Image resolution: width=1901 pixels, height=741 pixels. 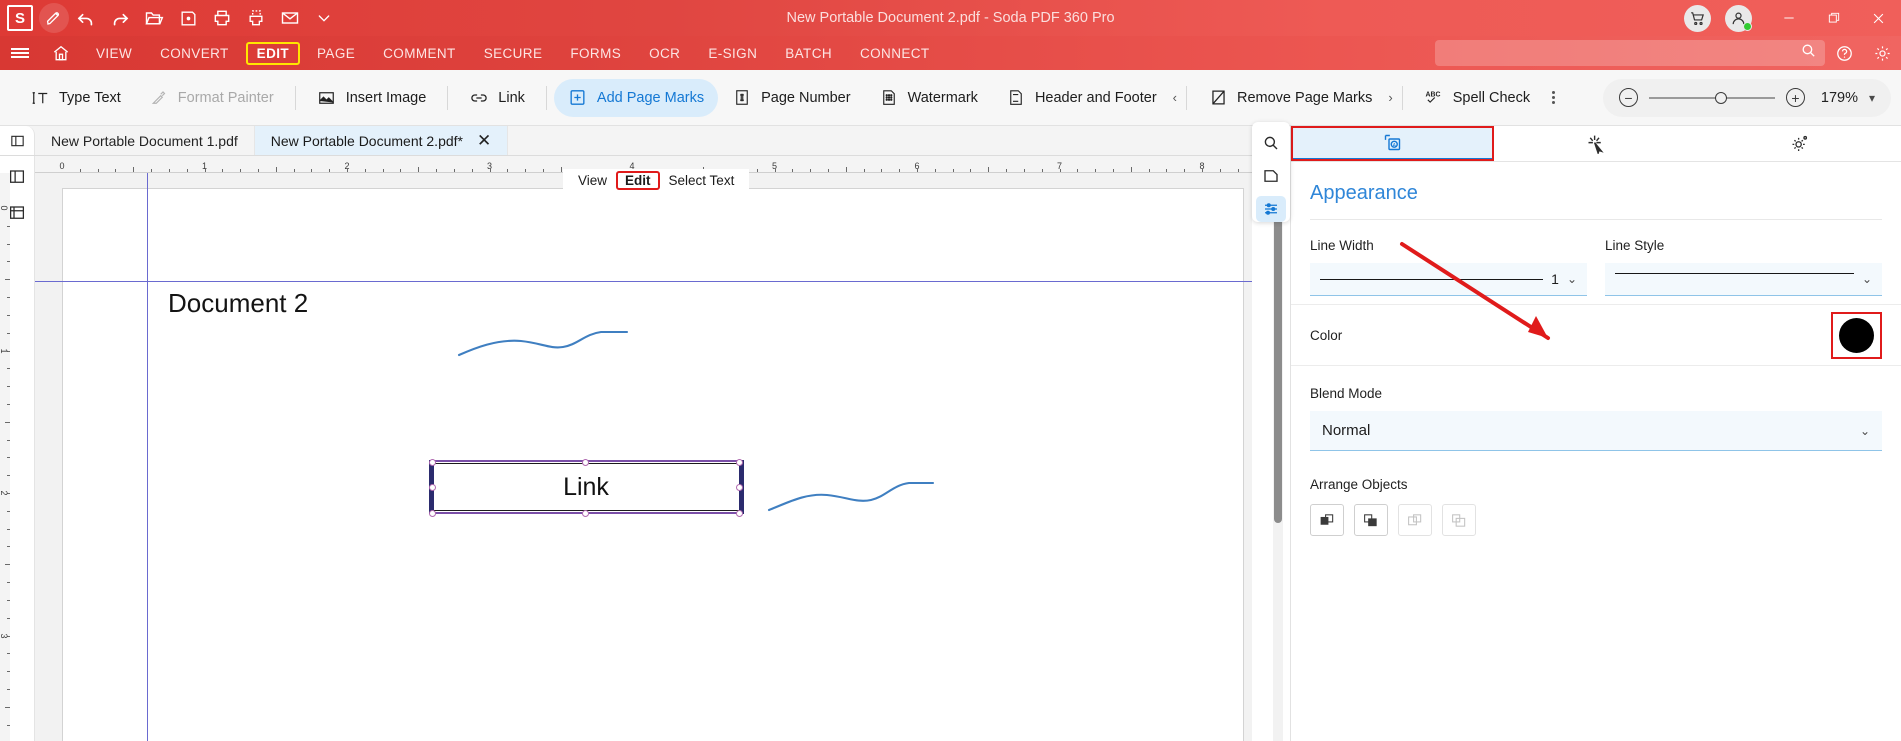 I want to click on toolbar-overflow-button, so click(x=1554, y=97).